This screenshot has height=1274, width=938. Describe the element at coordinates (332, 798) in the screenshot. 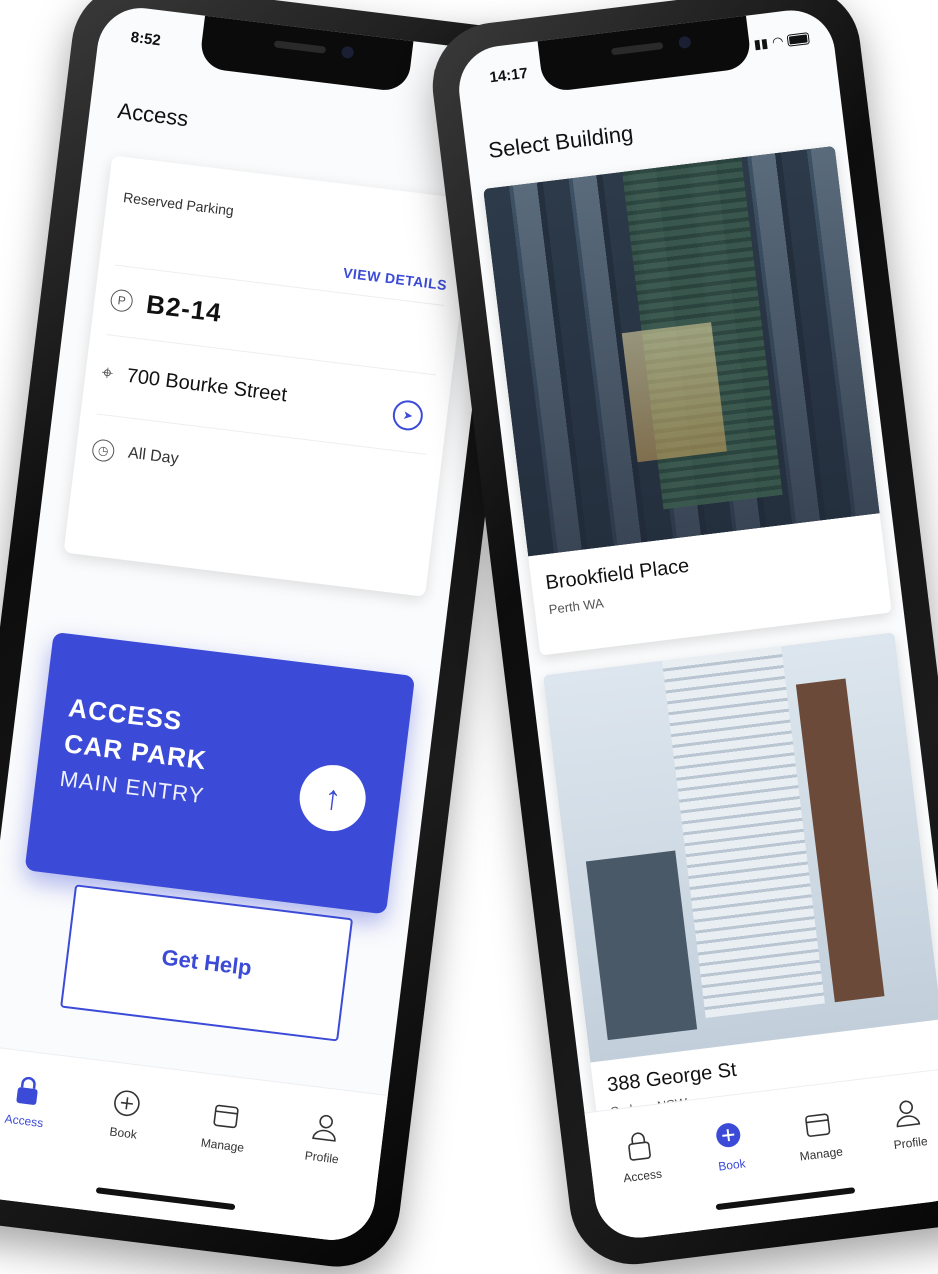

I see `arrow-up-icon: ↑` at that location.